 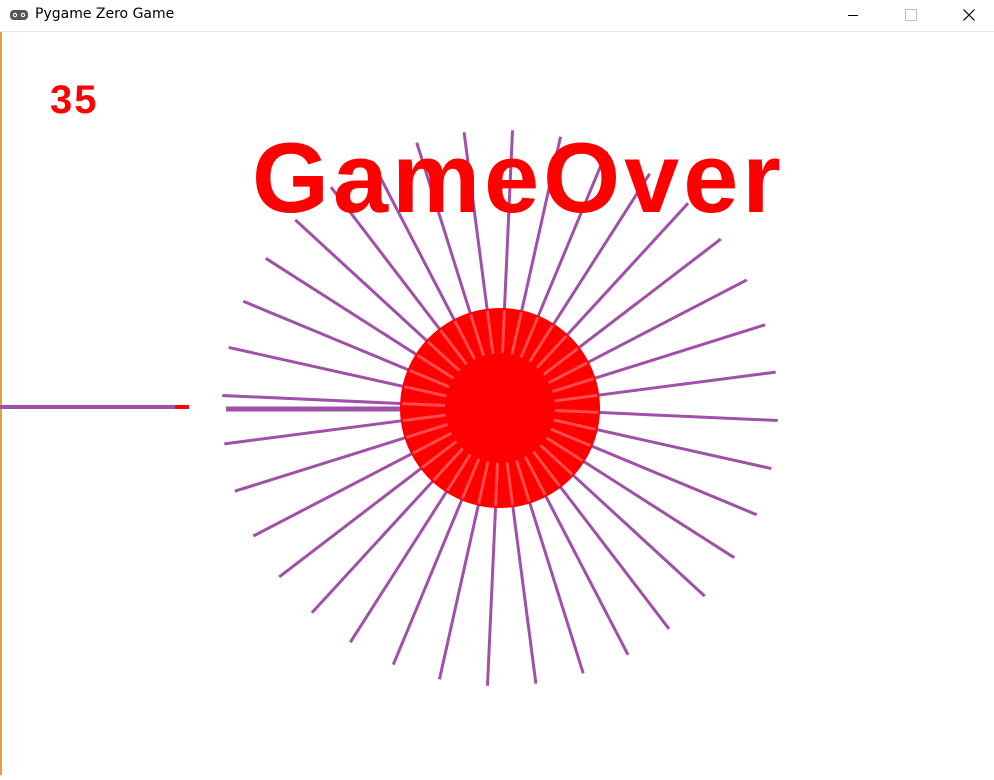 I want to click on close-icon, so click(x=969, y=15).